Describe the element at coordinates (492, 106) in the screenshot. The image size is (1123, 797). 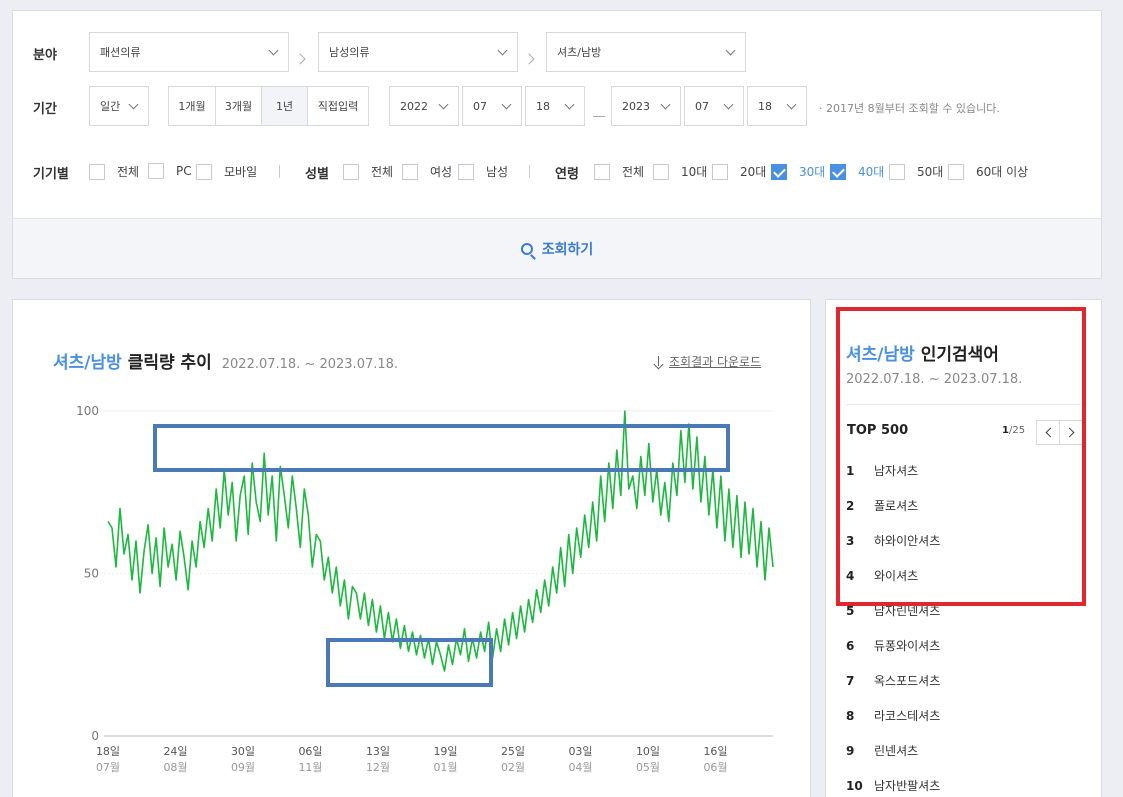
I see `start-month-select: 07` at that location.